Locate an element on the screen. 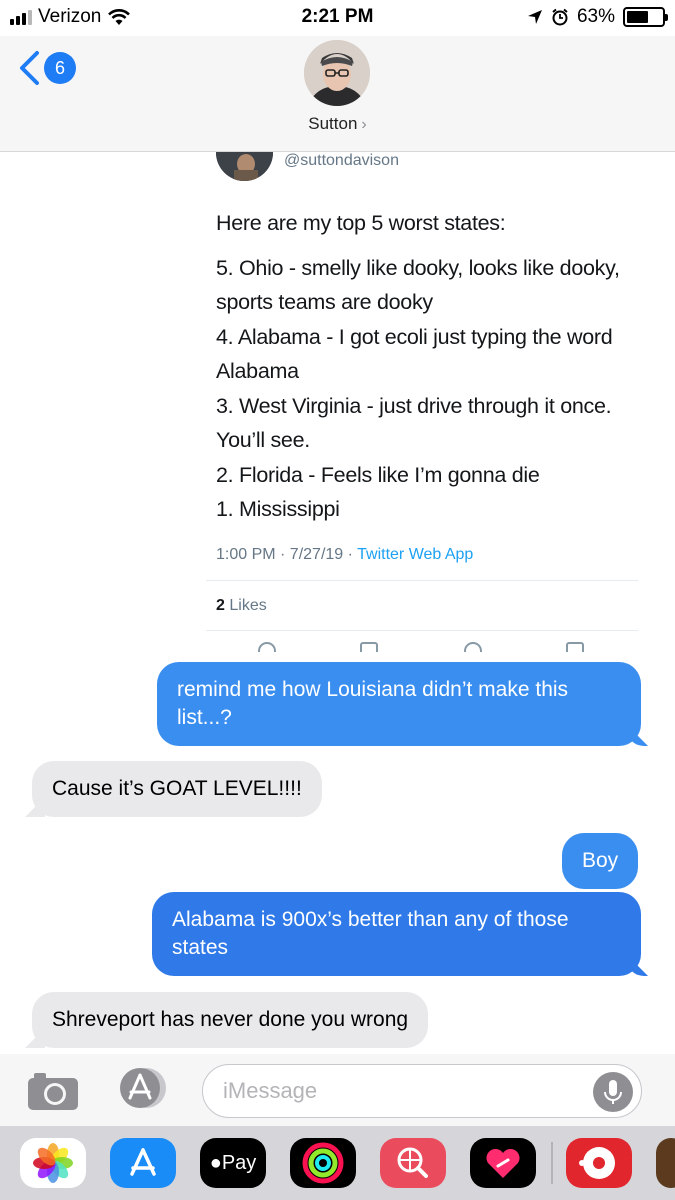  chevron-right-icon: › is located at coordinates (364, 124).